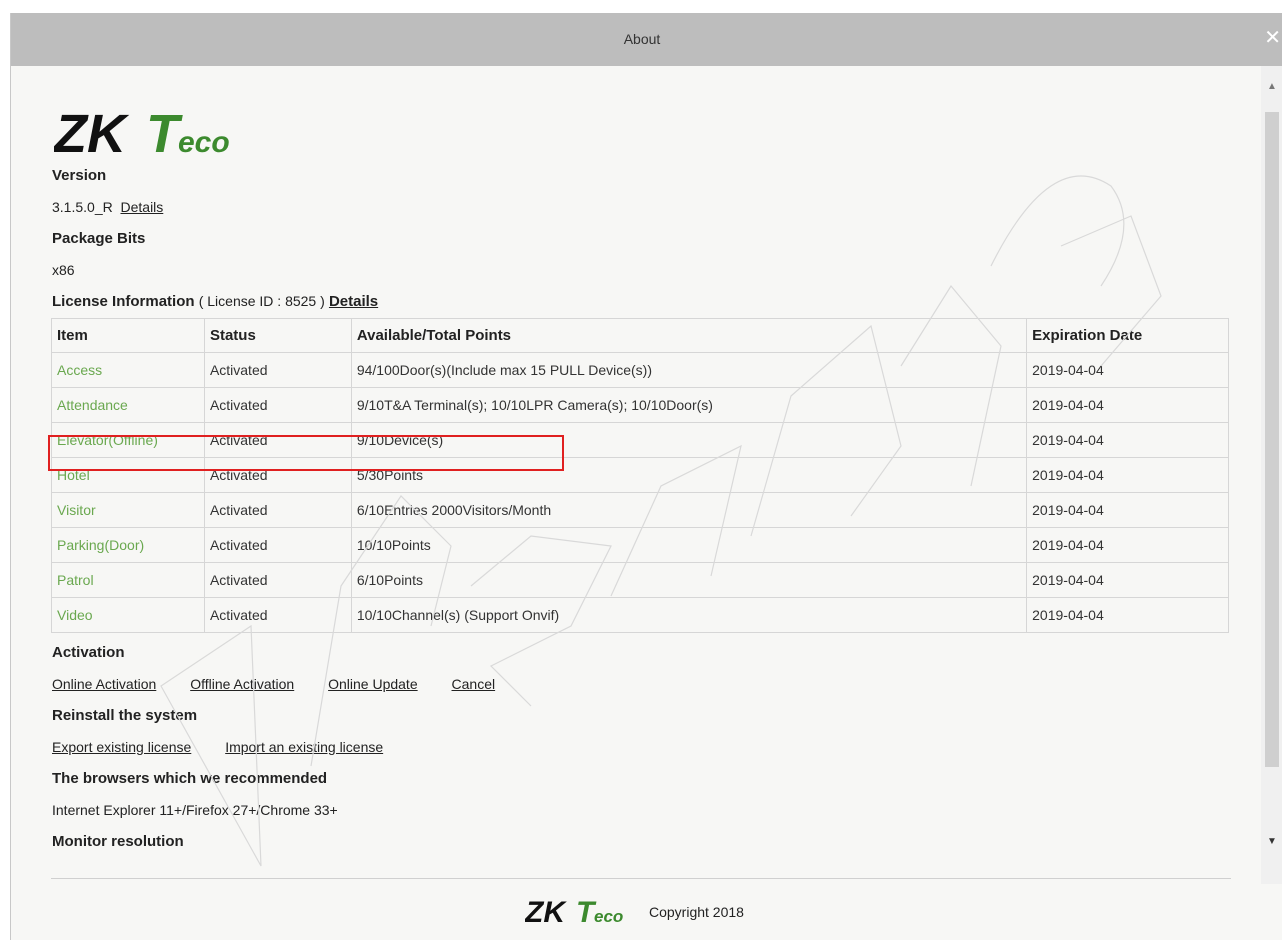 The height and width of the screenshot is (940, 1282). Describe the element at coordinates (689, 615) in the screenshot. I see `row-points: 10/10Channel(s) (Support Onvif)` at that location.